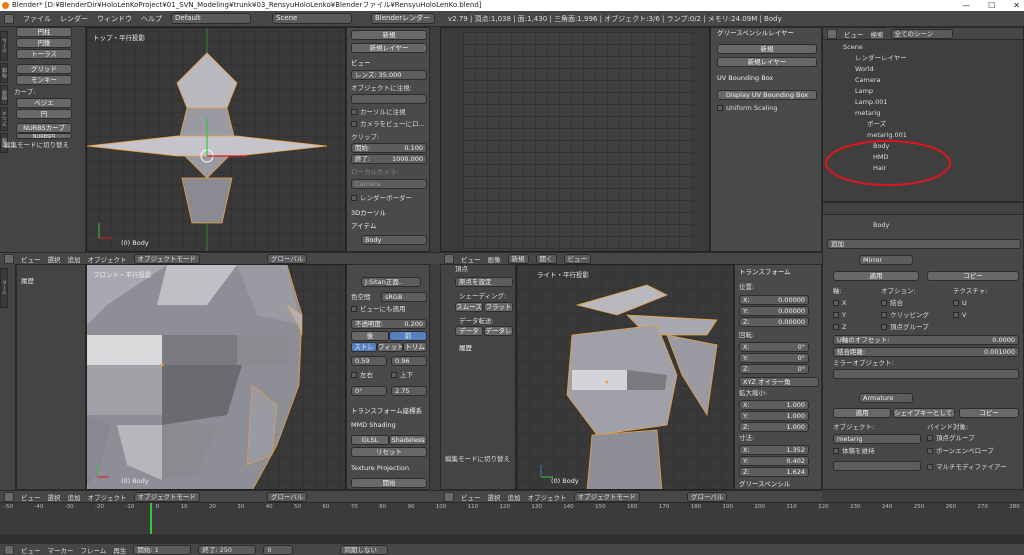 This screenshot has width=1024, height=555. I want to click on loc-y-field: Y: 0.00000, so click(774, 311).